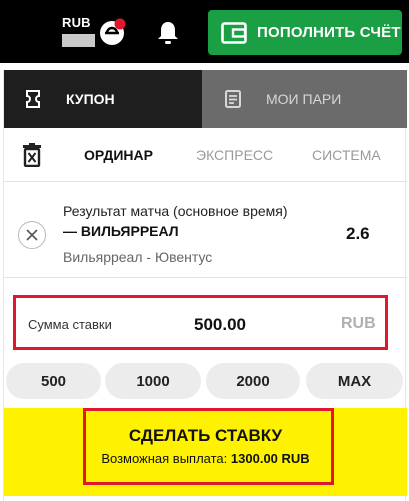  I want to click on close-icon, so click(32, 235).